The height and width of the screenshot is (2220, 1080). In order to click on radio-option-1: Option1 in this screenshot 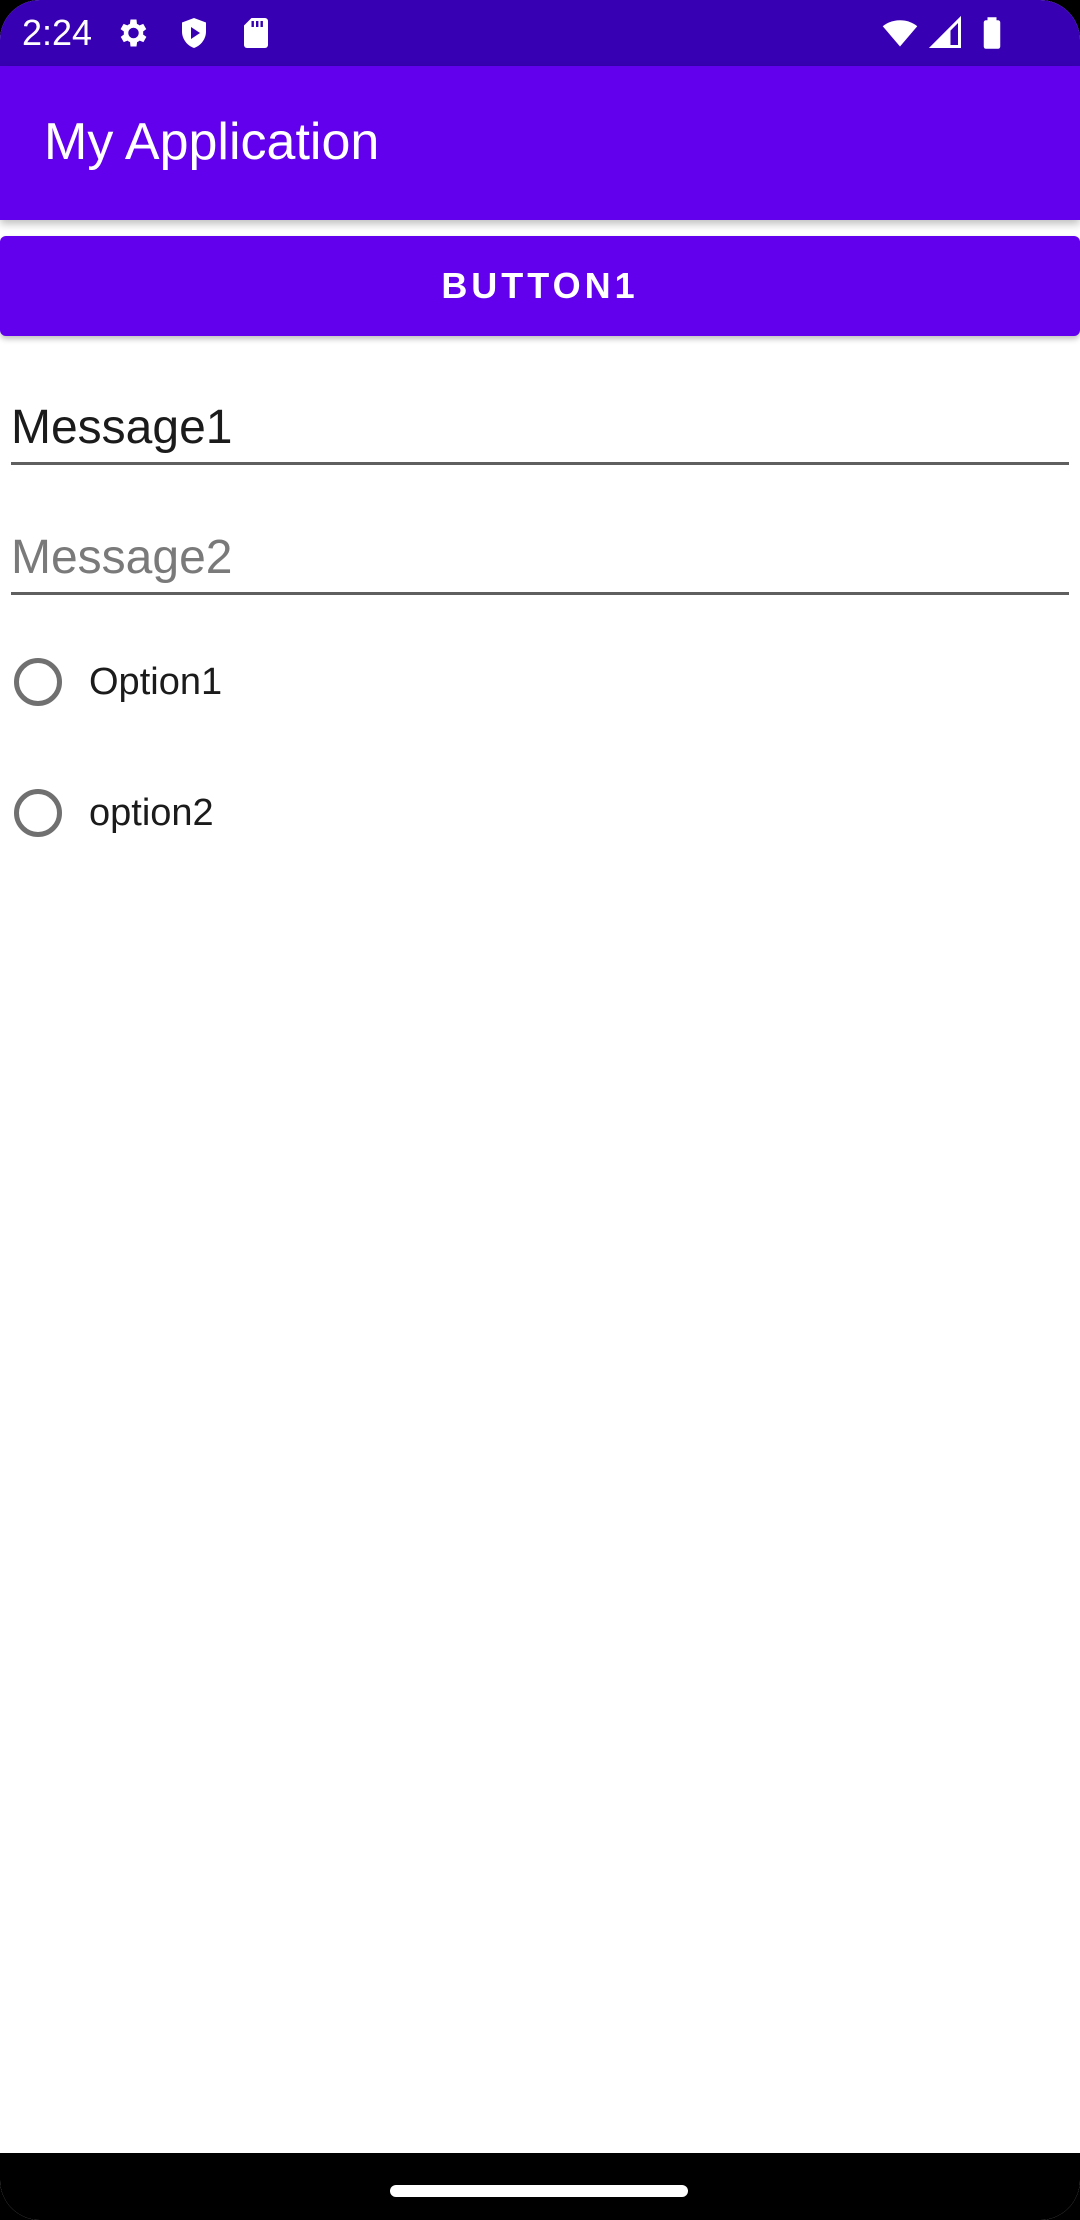, I will do `click(118, 682)`.